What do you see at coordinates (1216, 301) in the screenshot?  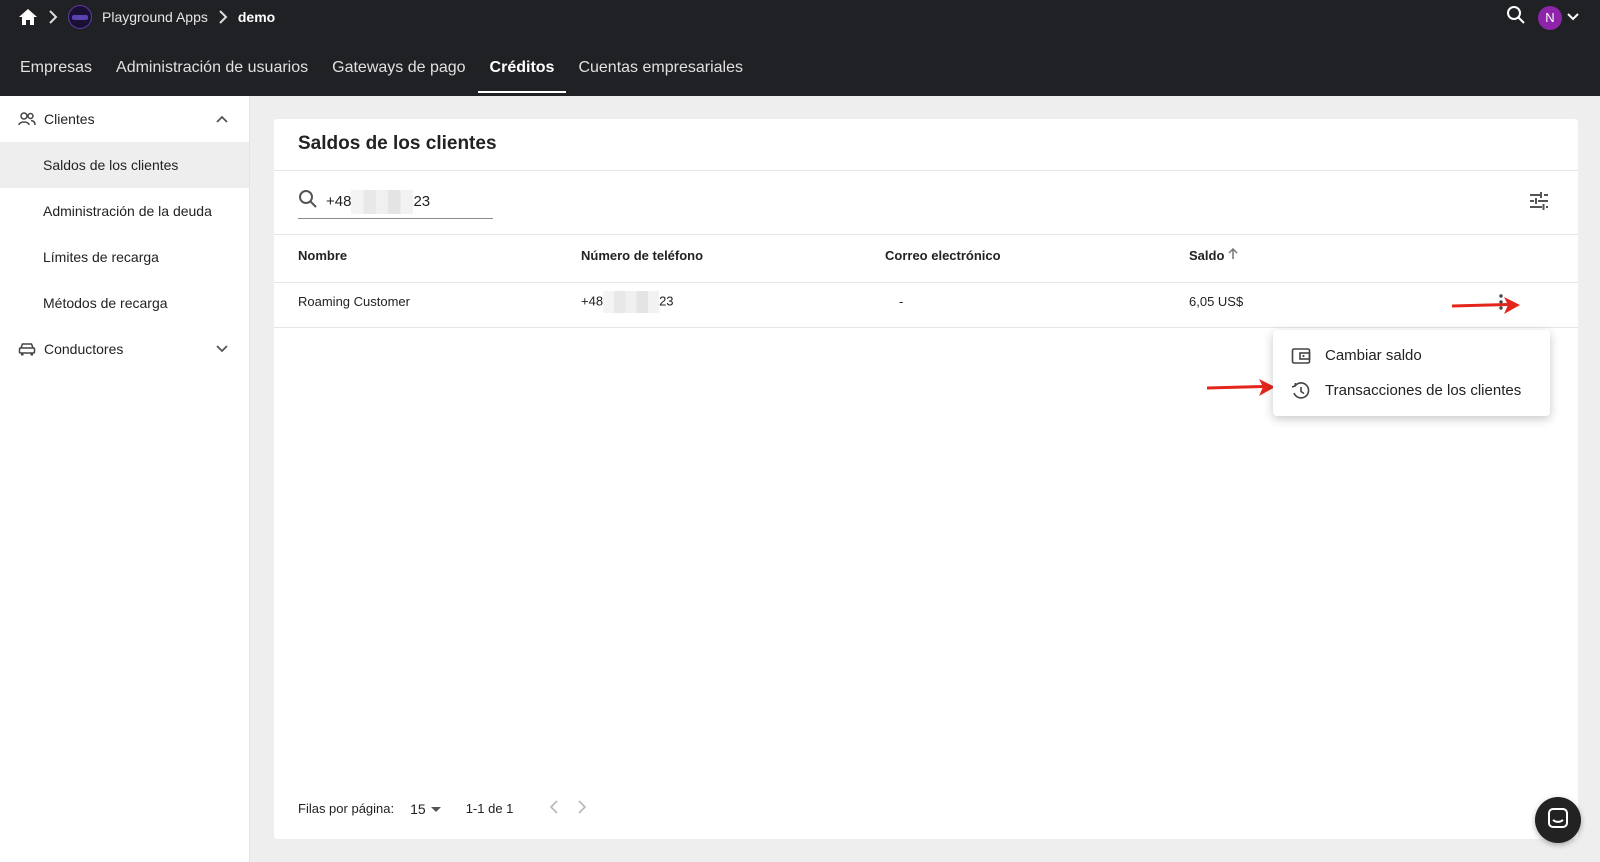 I see `cell-balance: 6,05 US$` at bounding box center [1216, 301].